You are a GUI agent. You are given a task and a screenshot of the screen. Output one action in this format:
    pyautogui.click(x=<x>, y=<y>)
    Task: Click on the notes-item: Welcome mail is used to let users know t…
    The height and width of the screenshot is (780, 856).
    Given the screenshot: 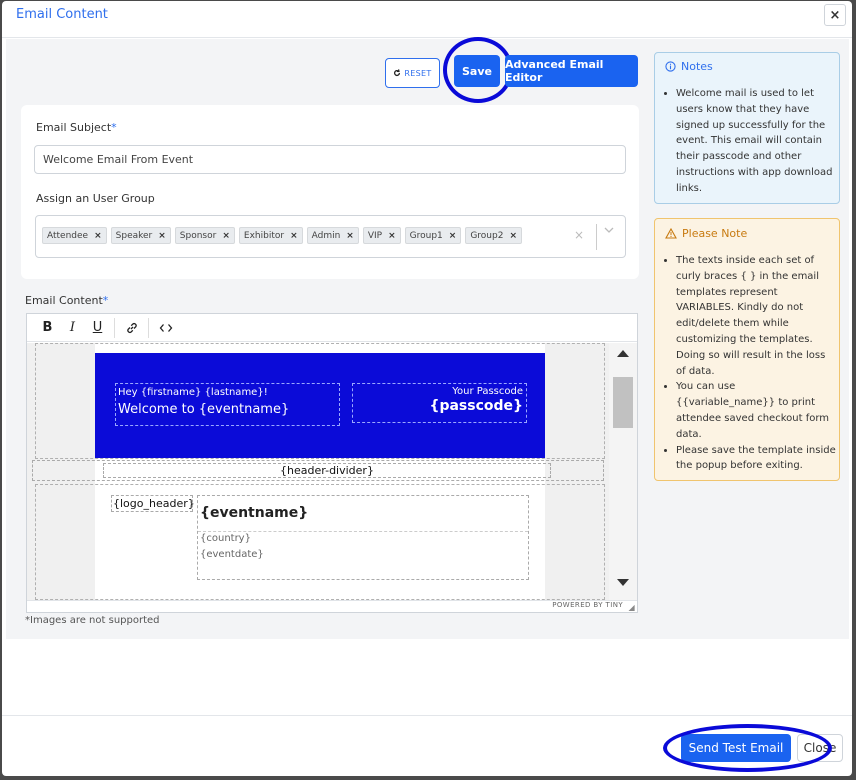 What is the action you would take?
    pyautogui.click(x=755, y=141)
    